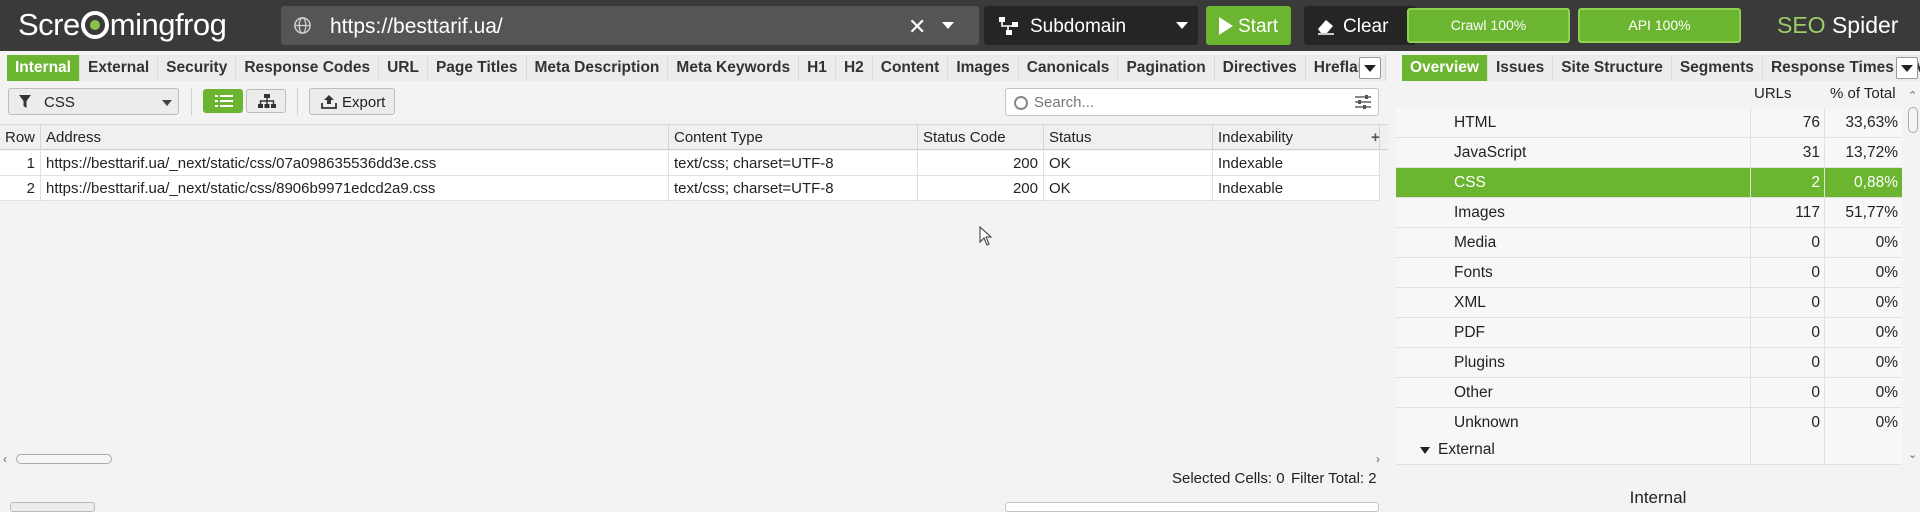 The image size is (1920, 512). I want to click on tab-meta-description: Meta Description, so click(597, 68).